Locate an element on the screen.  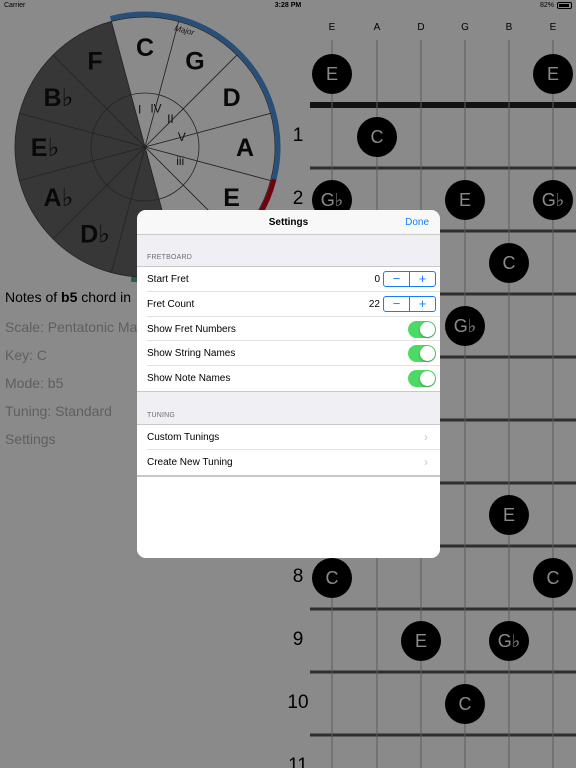
show-note-names-label: Show Note Names is located at coordinates (189, 379).